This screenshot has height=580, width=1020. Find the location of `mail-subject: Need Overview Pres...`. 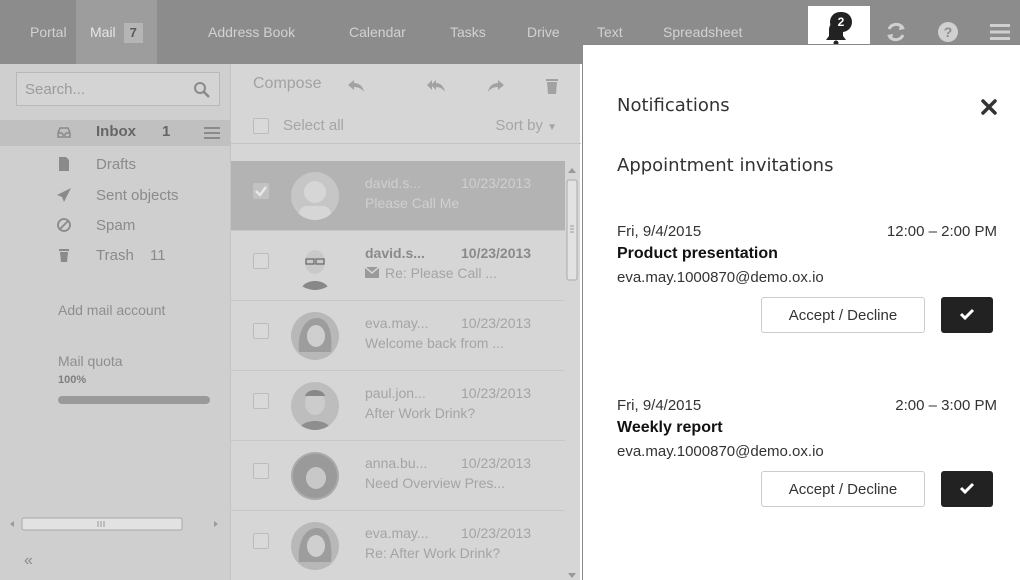

mail-subject: Need Overview Pres... is located at coordinates (435, 483).